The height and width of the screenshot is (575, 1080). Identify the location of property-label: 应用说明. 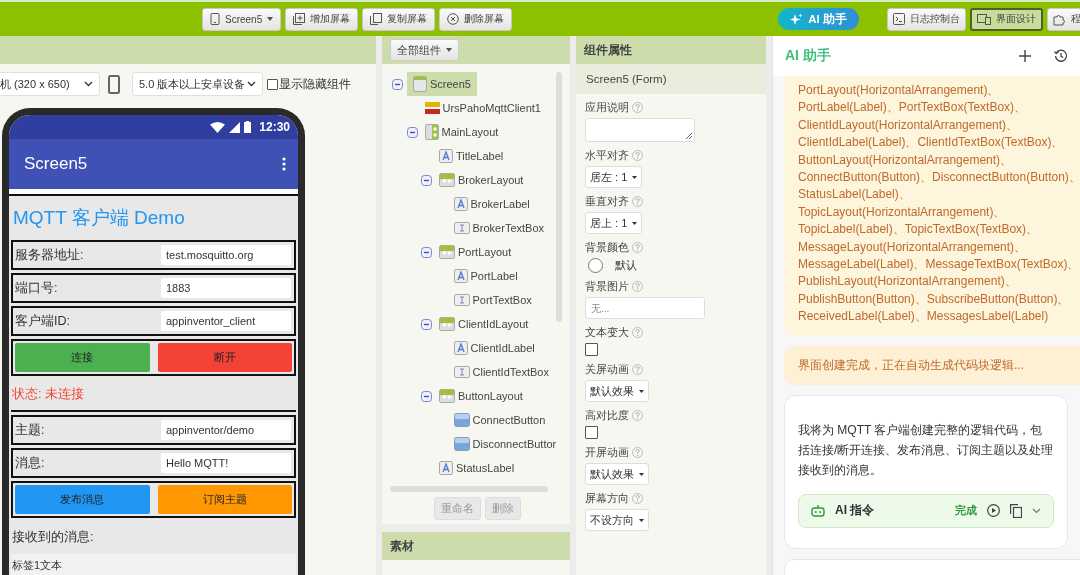
(607, 107).